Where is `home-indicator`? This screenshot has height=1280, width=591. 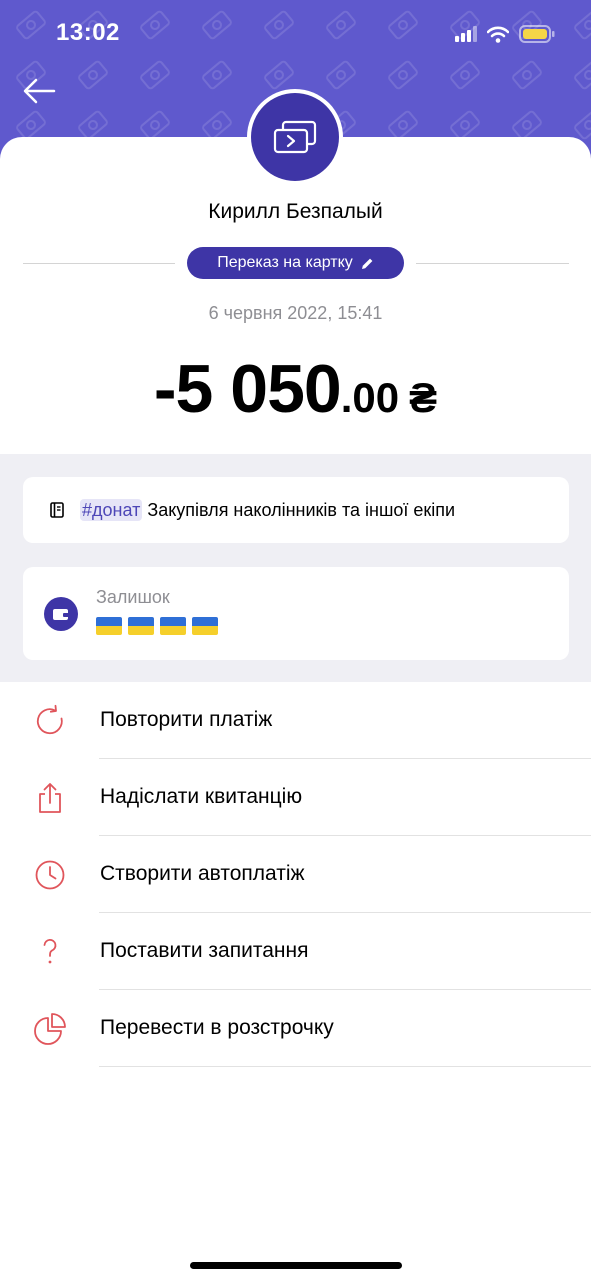 home-indicator is located at coordinates (296, 1265).